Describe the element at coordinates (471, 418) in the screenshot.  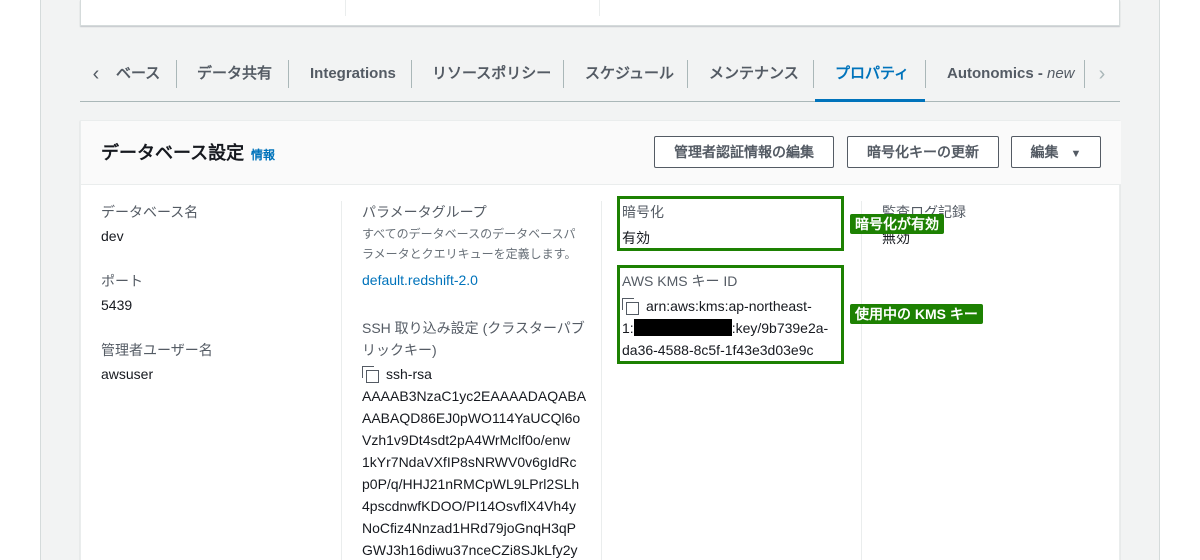
I see `ssh-key-line: AABAQD86EJ0pWO114YaUCQl6o` at that location.